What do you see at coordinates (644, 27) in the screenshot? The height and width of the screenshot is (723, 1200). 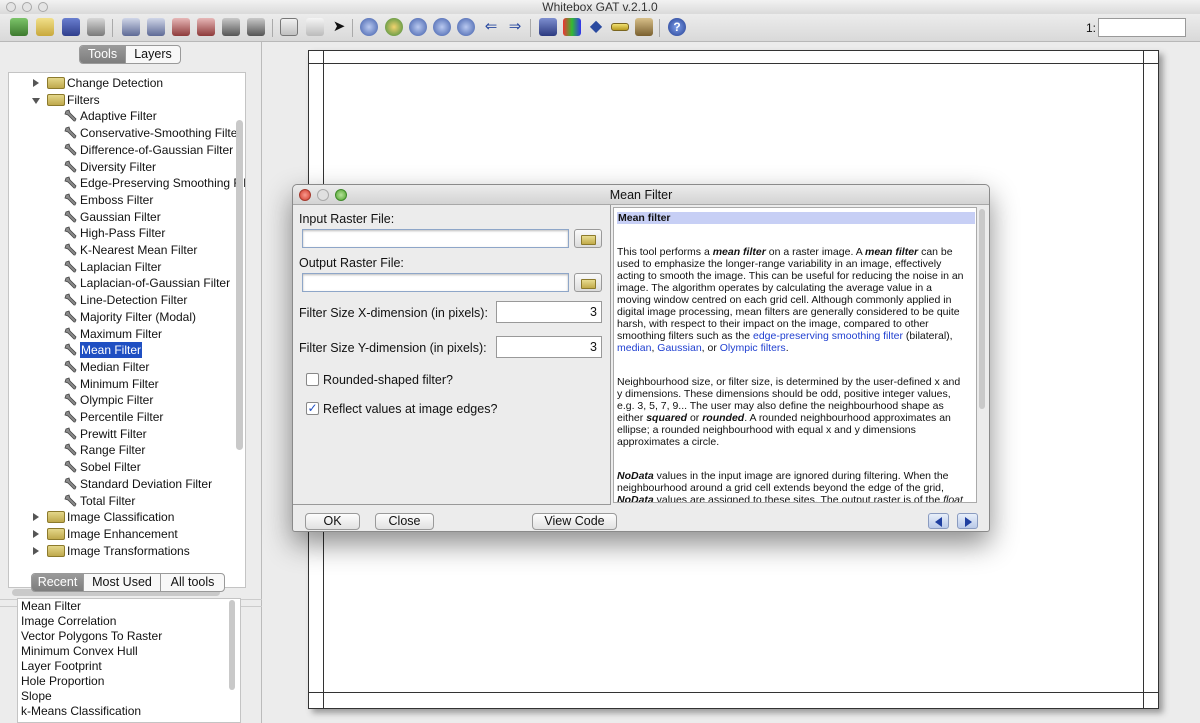 I see `scroll-icon` at bounding box center [644, 27].